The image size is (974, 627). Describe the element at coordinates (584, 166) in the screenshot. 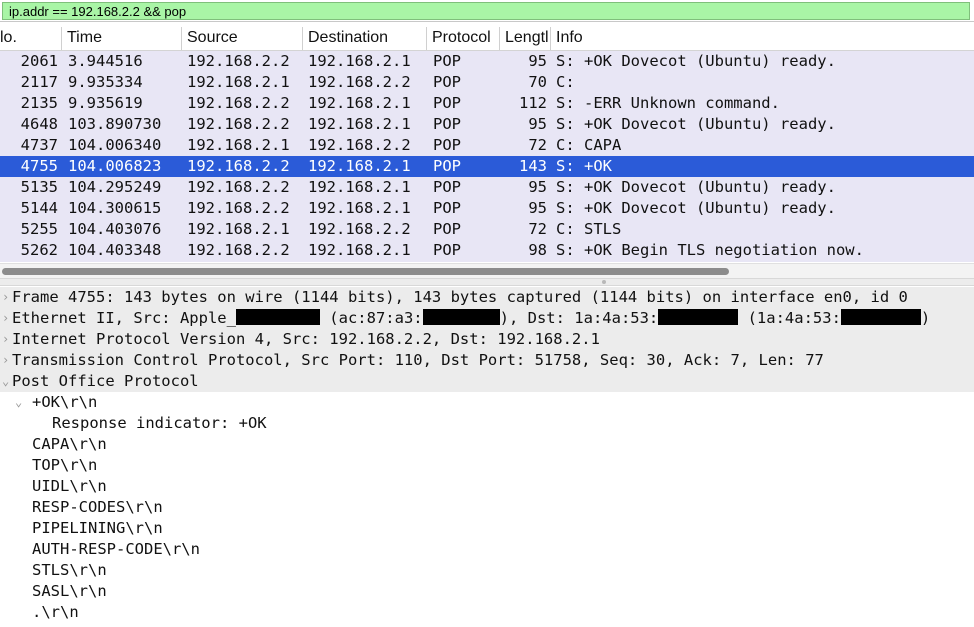

I see `packet-info: S: +OK` at that location.